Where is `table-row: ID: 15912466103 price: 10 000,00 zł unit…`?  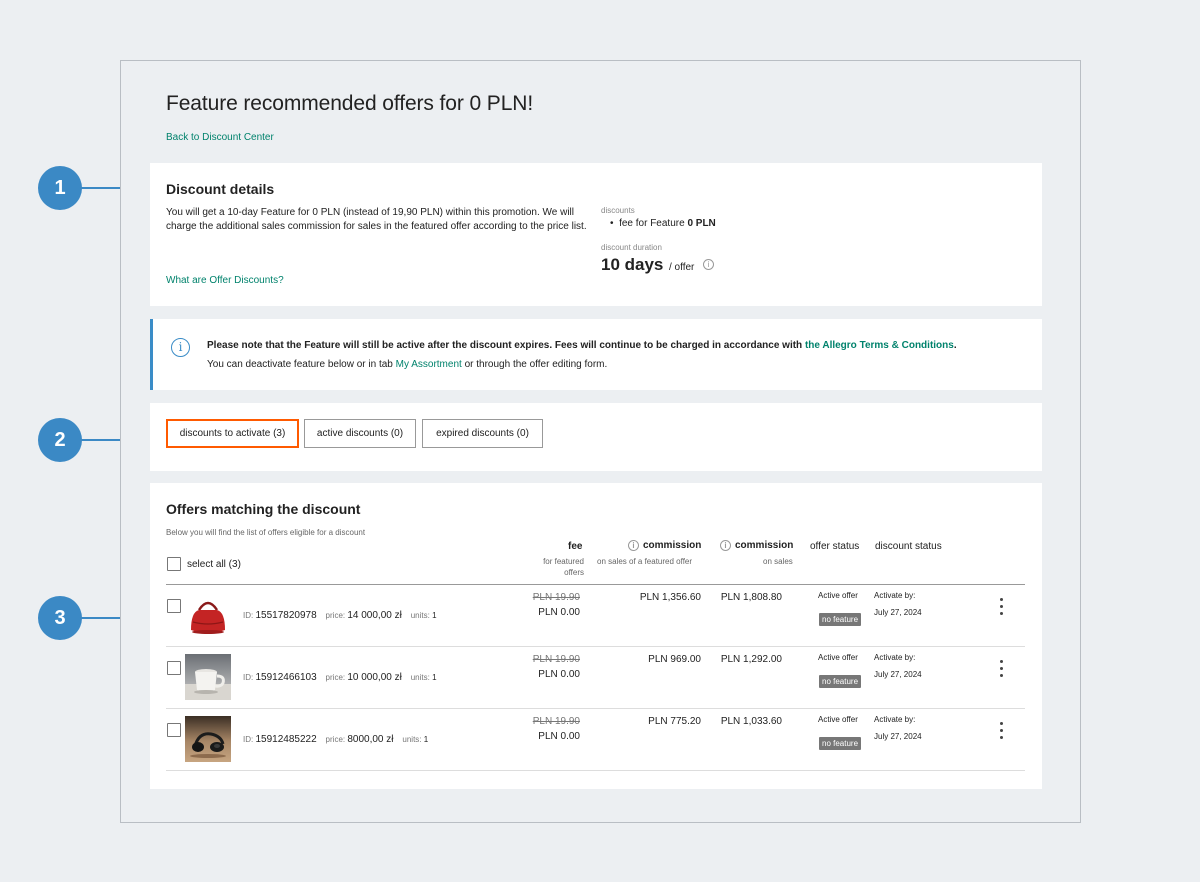 table-row: ID: 15912466103 price: 10 000,00 zł unit… is located at coordinates (595, 678).